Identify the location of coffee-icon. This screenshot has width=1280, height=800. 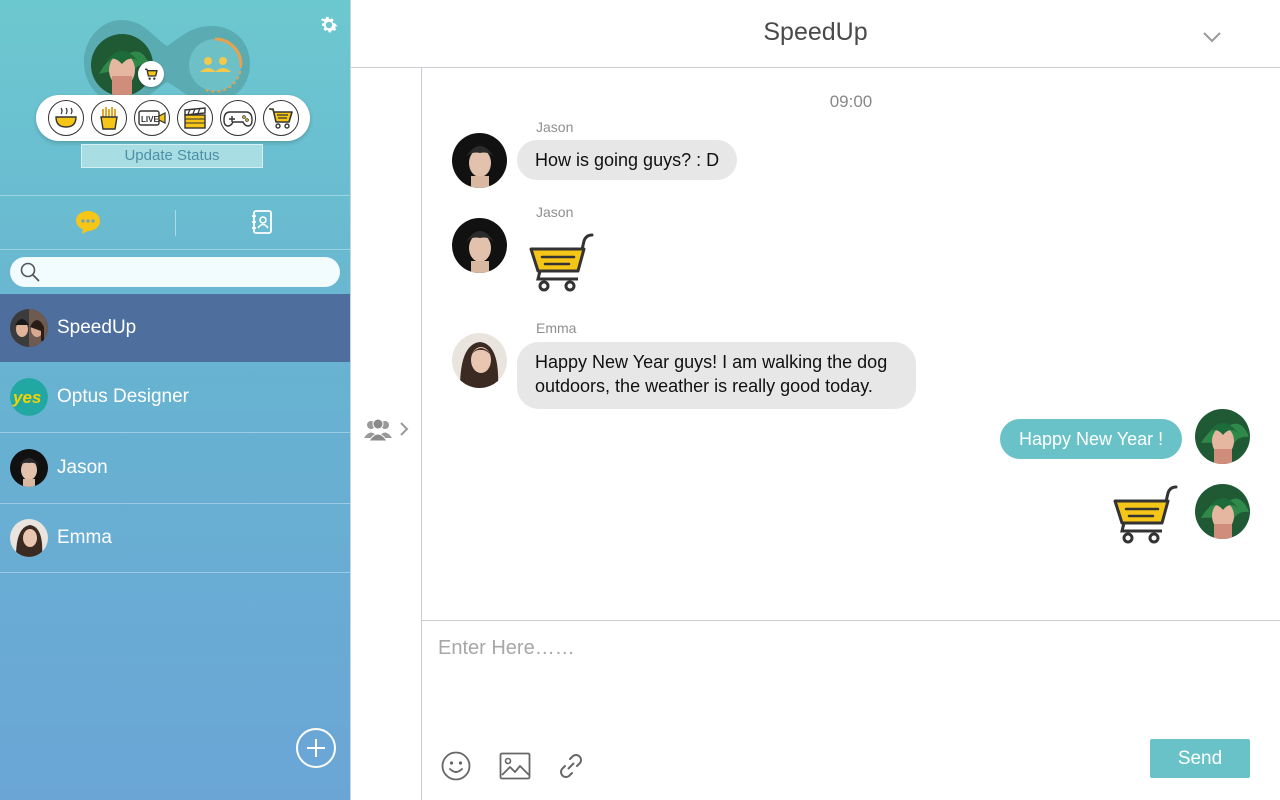
(65, 117).